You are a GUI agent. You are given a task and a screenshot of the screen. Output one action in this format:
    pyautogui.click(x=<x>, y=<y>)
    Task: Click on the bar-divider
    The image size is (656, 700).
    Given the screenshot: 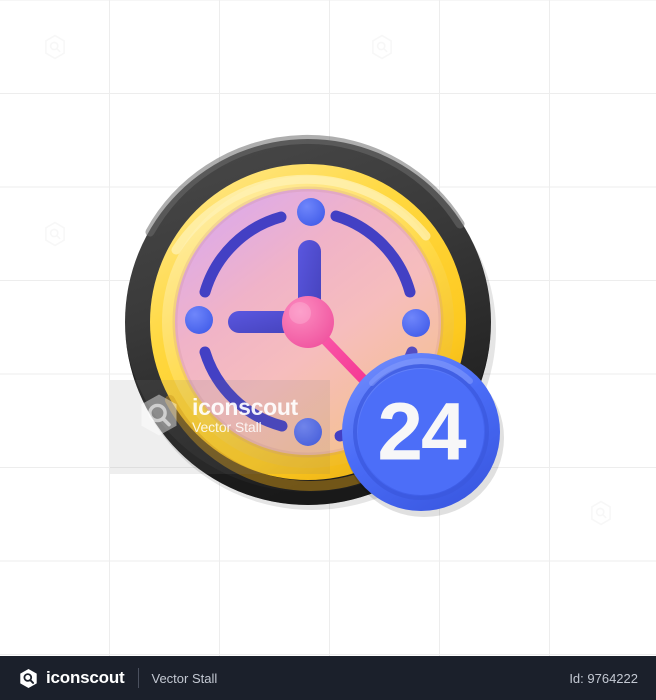 What is the action you would take?
    pyautogui.click(x=138, y=678)
    